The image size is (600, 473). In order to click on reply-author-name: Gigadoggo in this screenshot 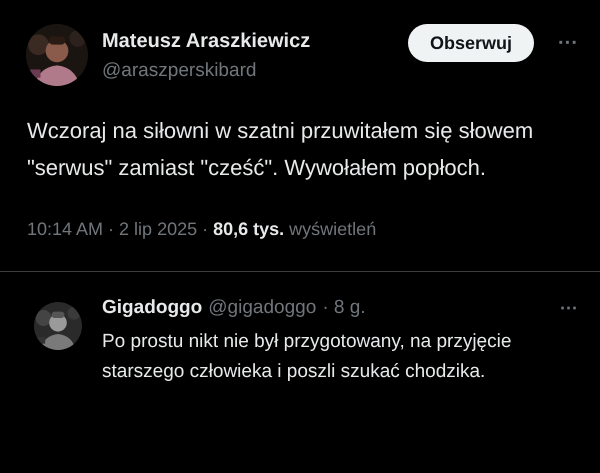, I will do `click(152, 308)`.